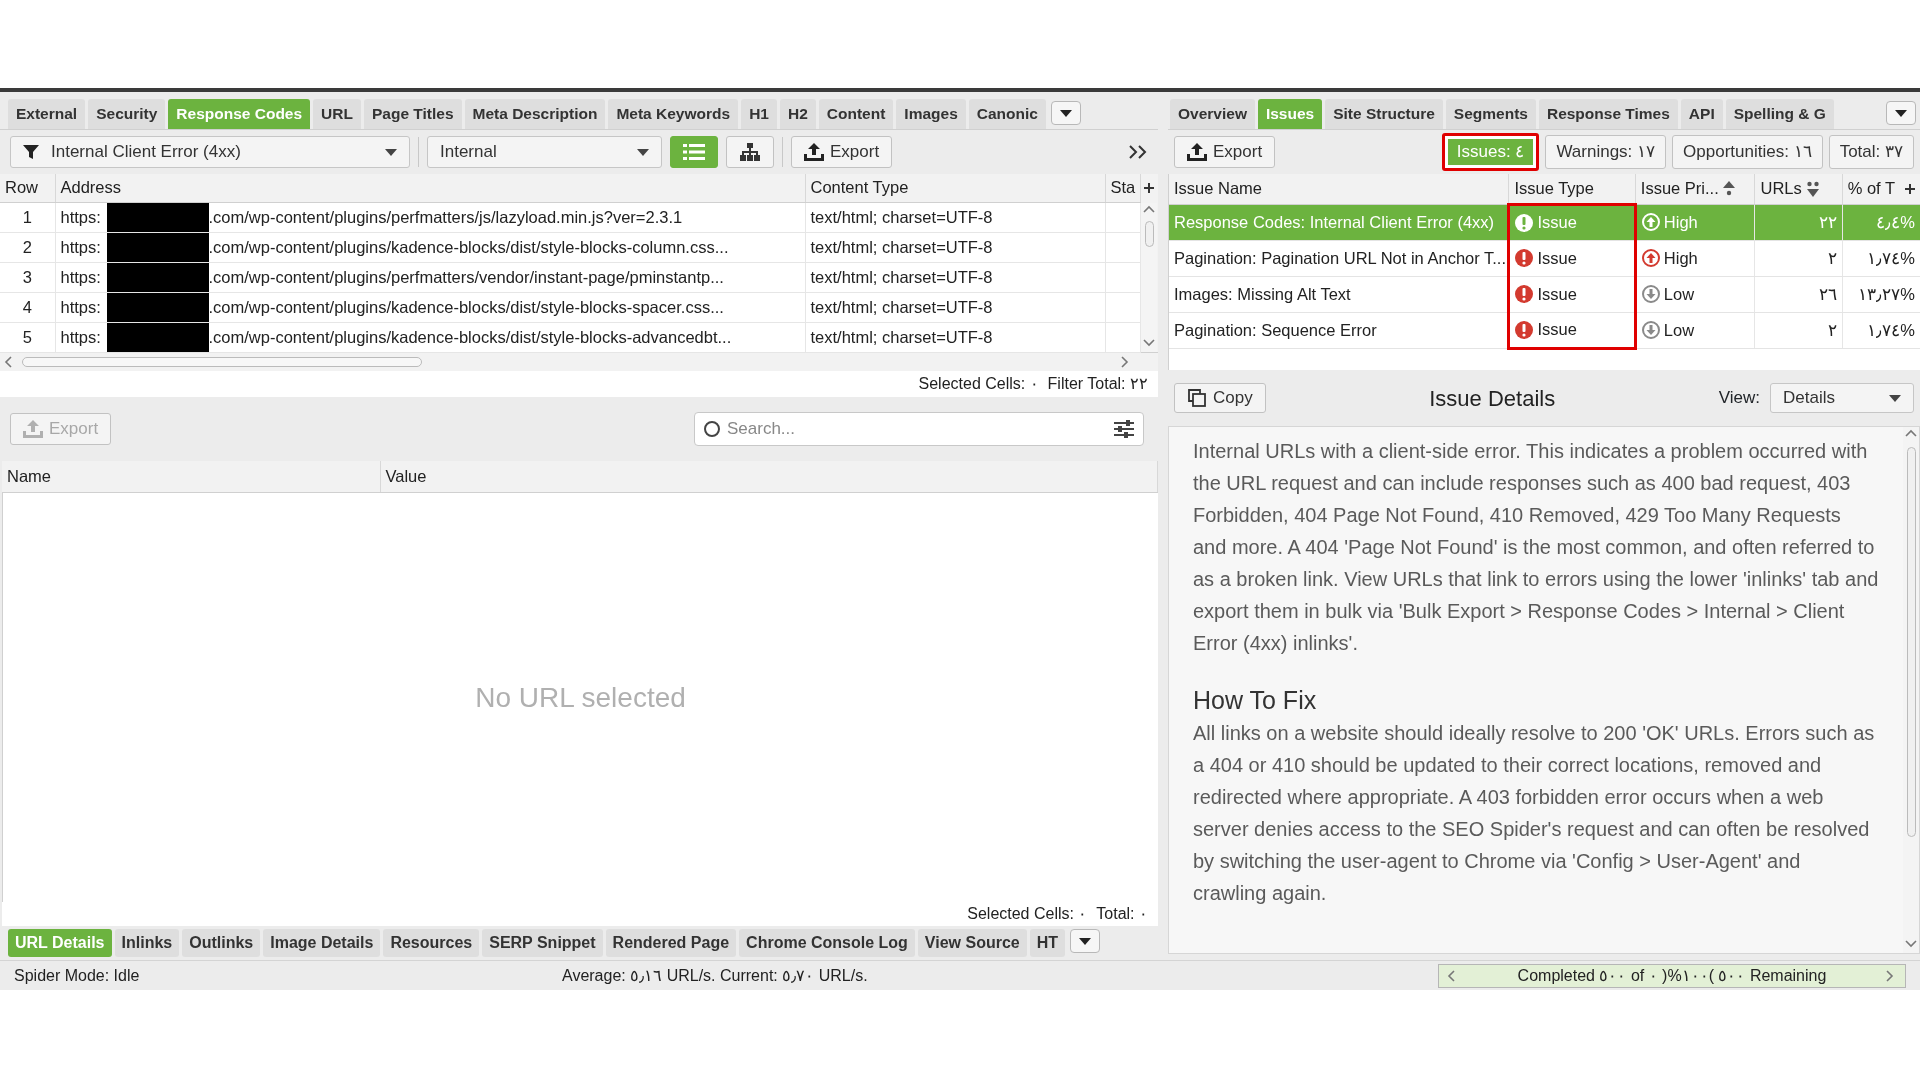 This screenshot has height=1080, width=1920. I want to click on tab: URL, so click(337, 114).